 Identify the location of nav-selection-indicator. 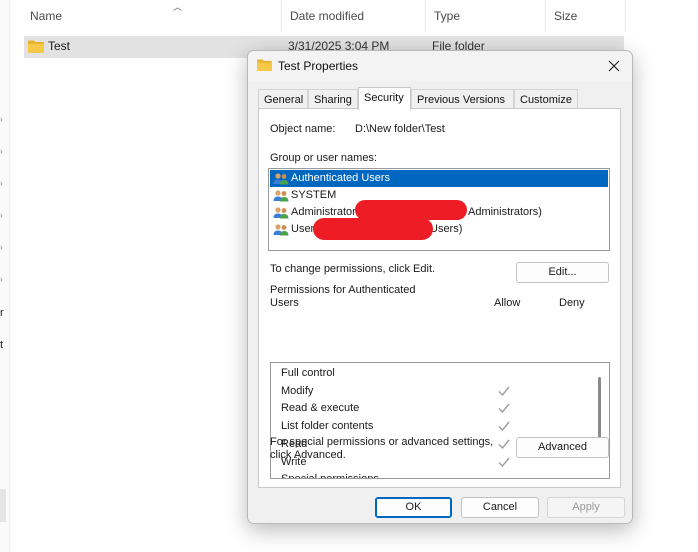
(3, 505).